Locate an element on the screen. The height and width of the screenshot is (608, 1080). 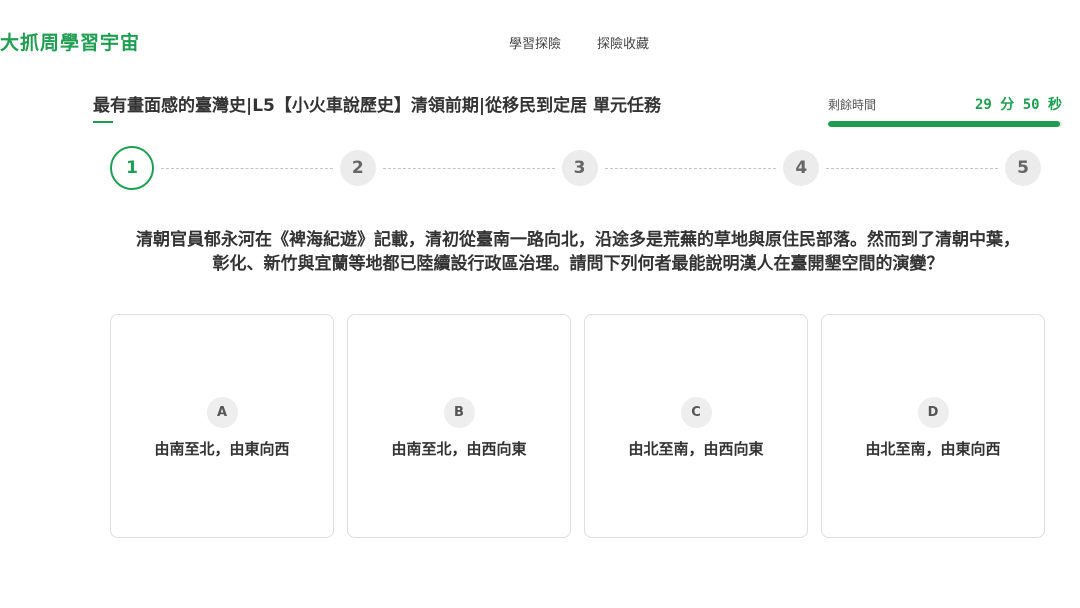
step-4: 4 is located at coordinates (801, 168).